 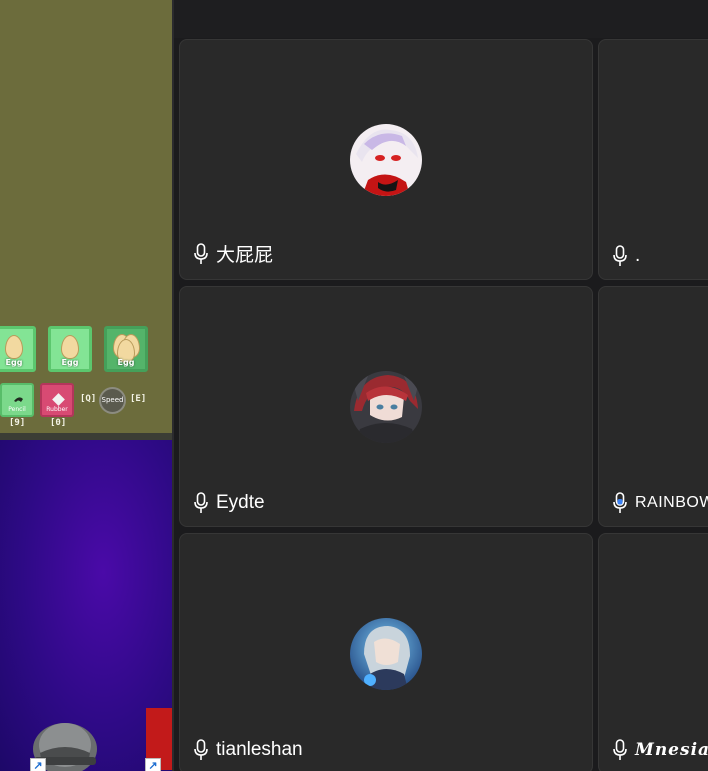 I want to click on inventory-slot-egg-2: Egg, so click(x=70, y=349).